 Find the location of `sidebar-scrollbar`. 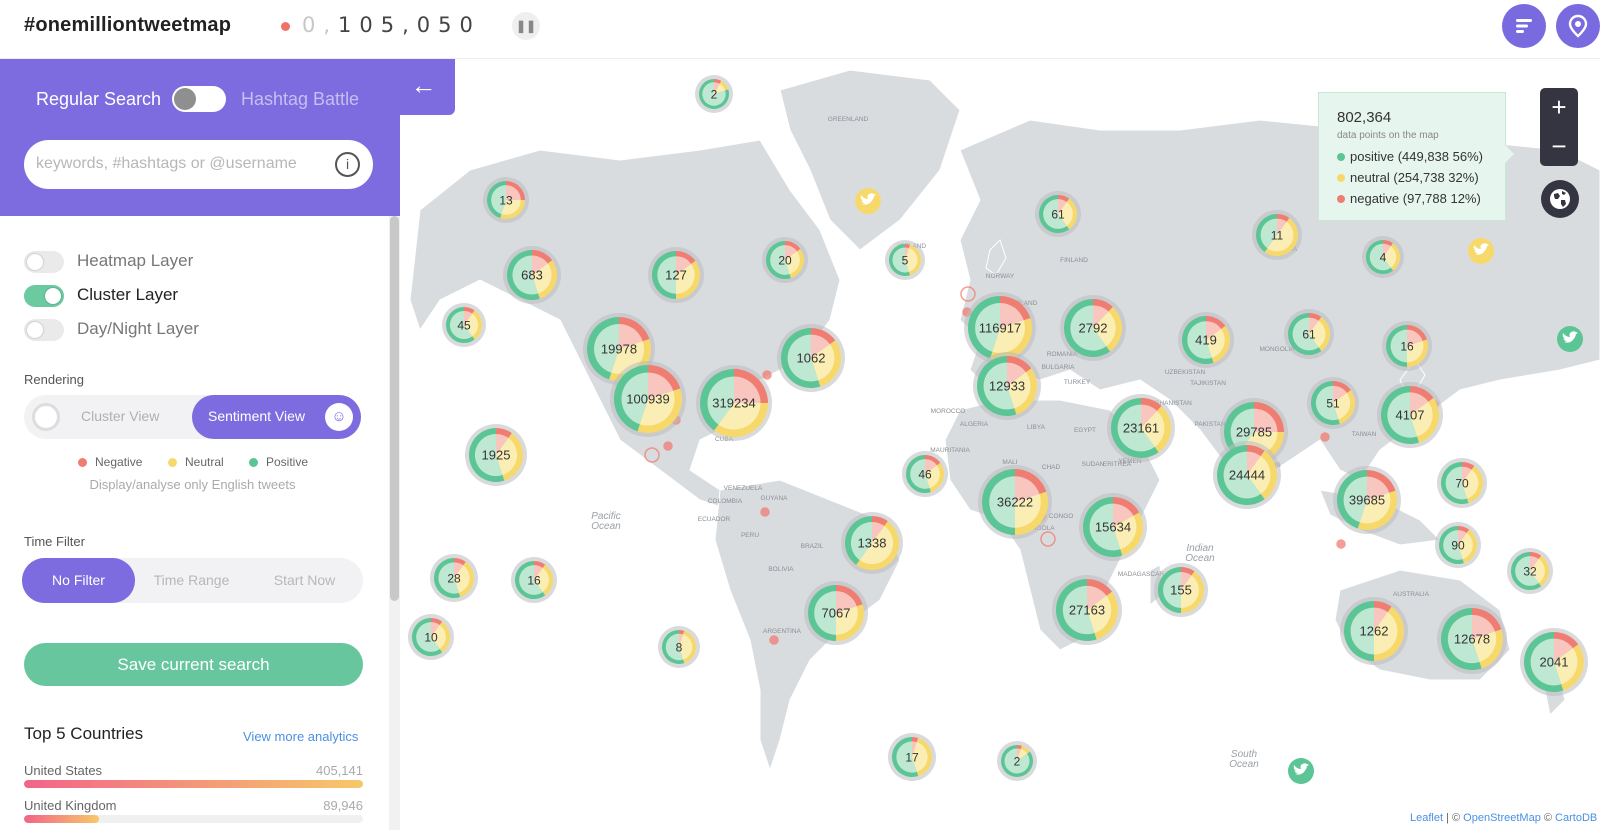

sidebar-scrollbar is located at coordinates (394, 523).